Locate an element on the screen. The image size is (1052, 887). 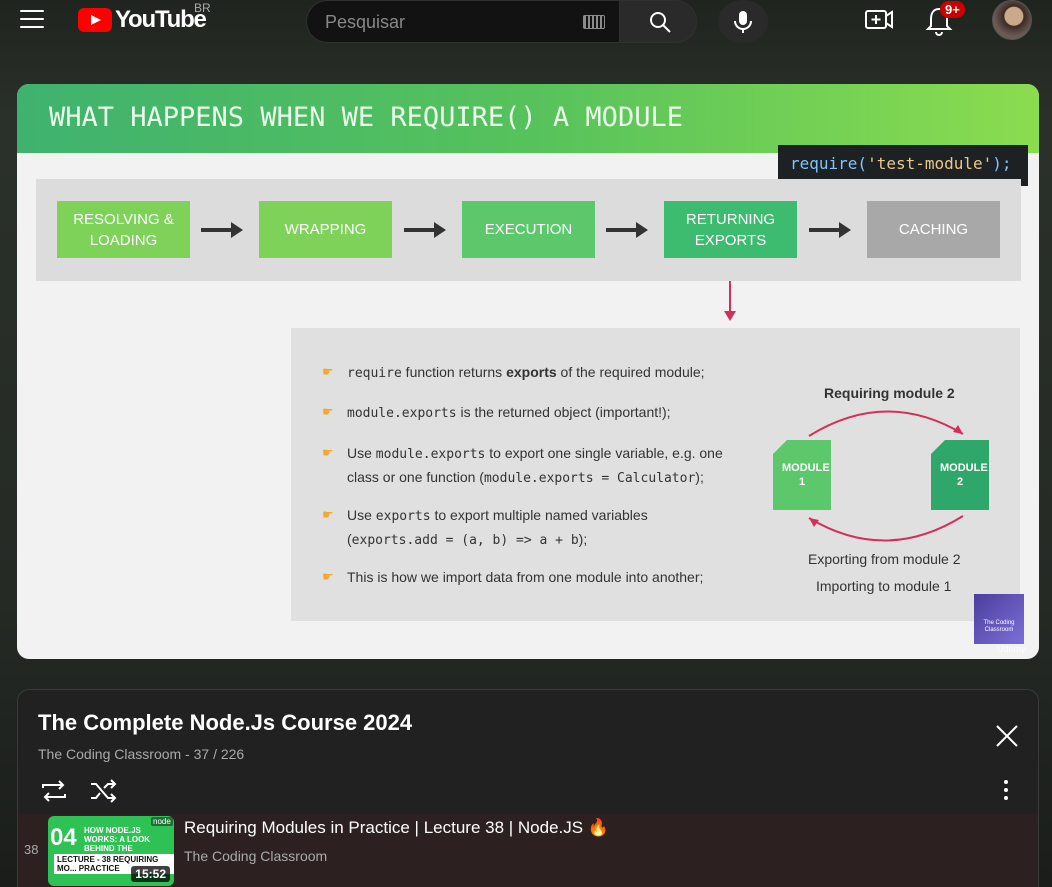
stage-caching: Caching is located at coordinates (933, 229).